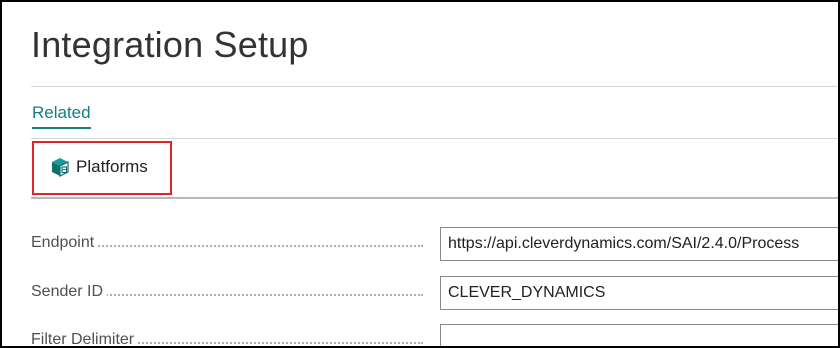 The image size is (840, 348). What do you see at coordinates (434, 198) in the screenshot?
I see `actions-divider` at bounding box center [434, 198].